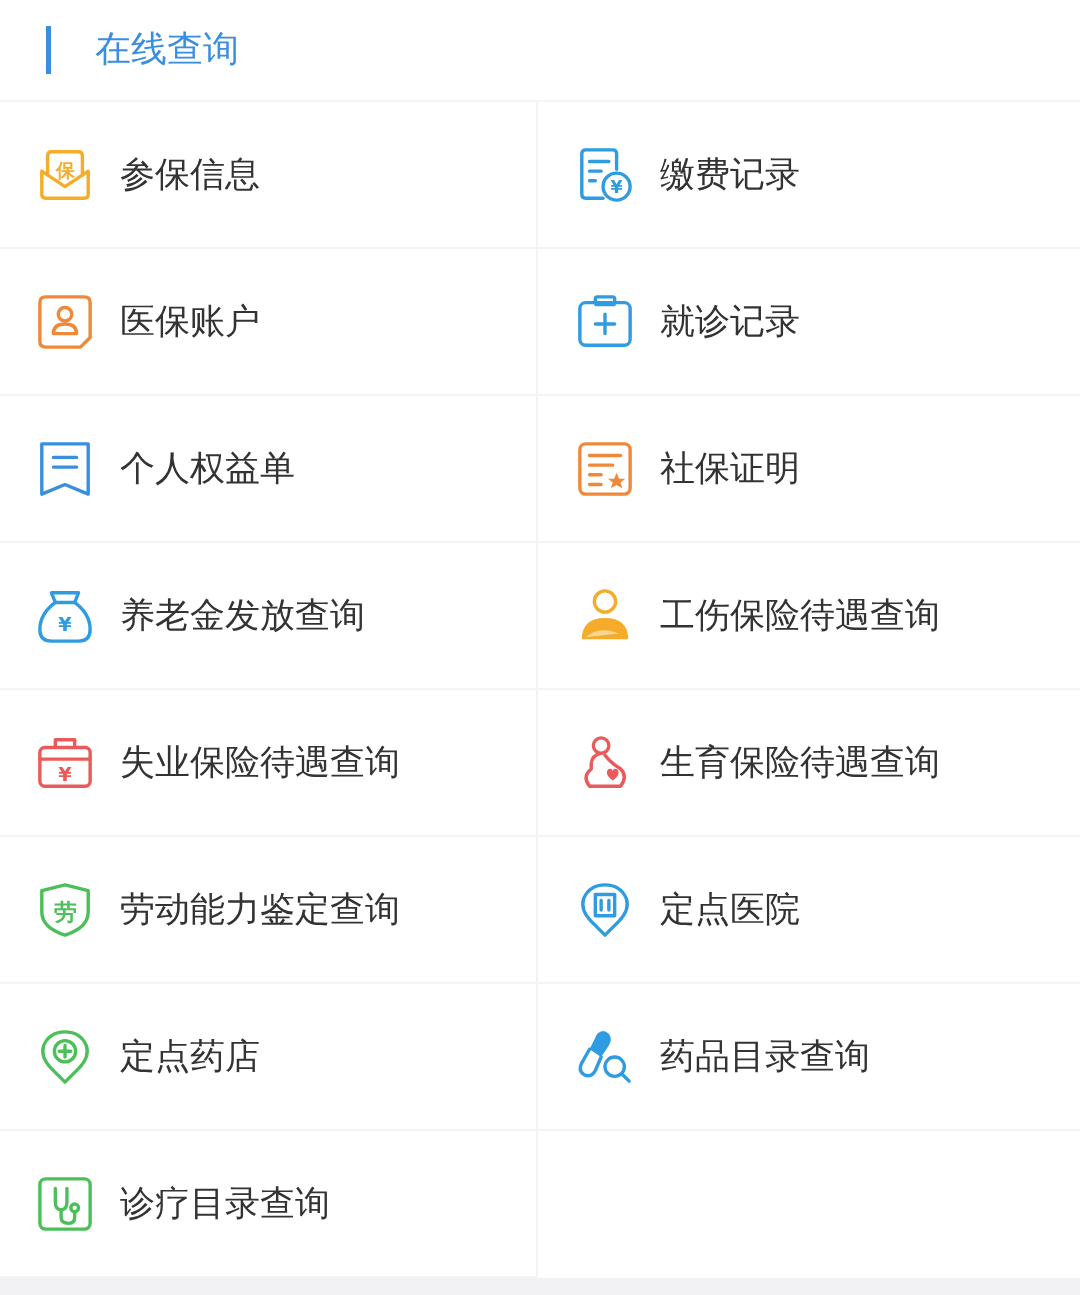 The width and height of the screenshot is (1080, 1295). Describe the element at coordinates (260, 762) in the screenshot. I see `query-item: 失业保险待遇查询` at that location.